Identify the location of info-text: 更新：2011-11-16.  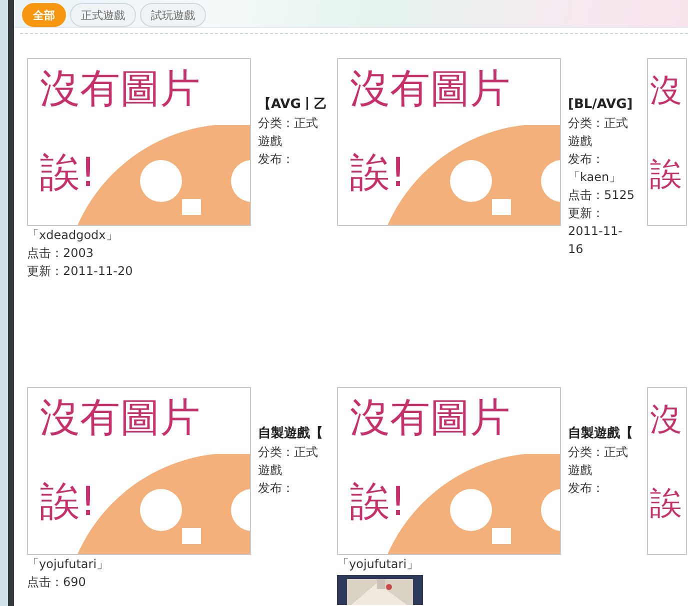
(596, 231).